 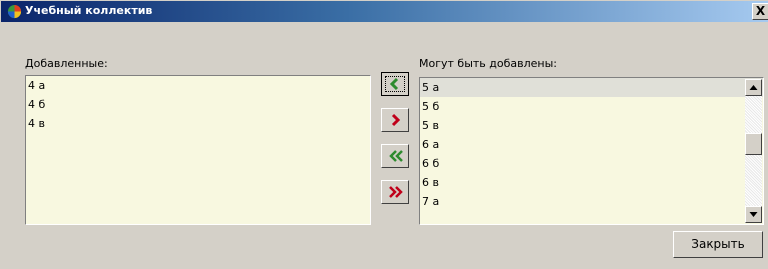 I want to click on move-right-button, so click(x=395, y=120).